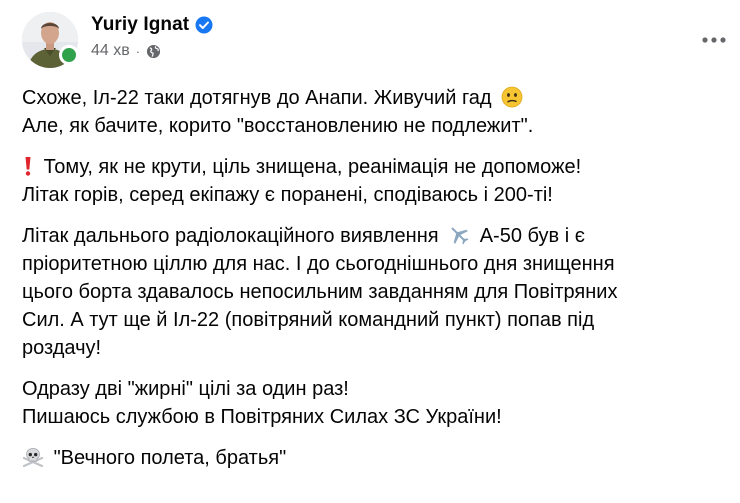 Image resolution: width=740 pixels, height=503 pixels. Describe the element at coordinates (512, 97) in the screenshot. I see `confused-face-emoji-icon` at that location.